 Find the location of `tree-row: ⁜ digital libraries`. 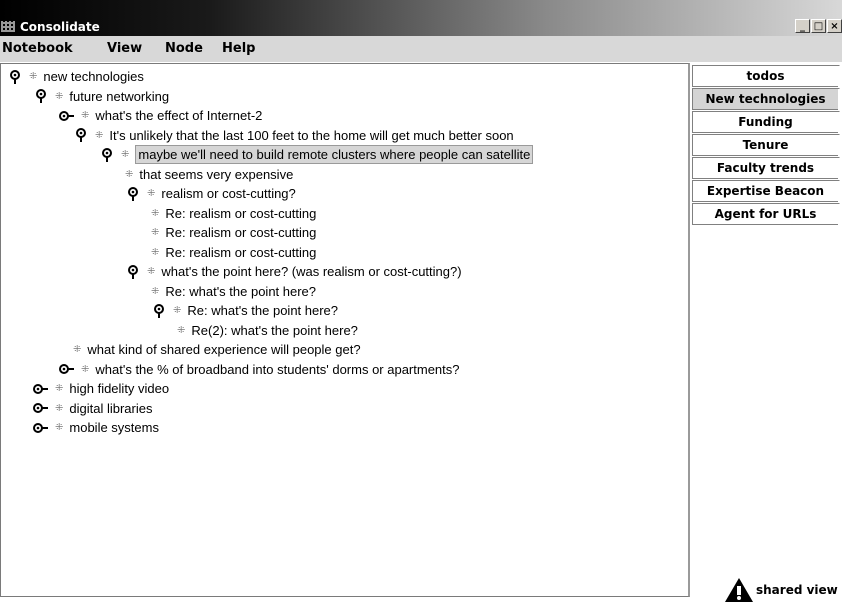

tree-row: ⁜ digital libraries is located at coordinates (92, 408).